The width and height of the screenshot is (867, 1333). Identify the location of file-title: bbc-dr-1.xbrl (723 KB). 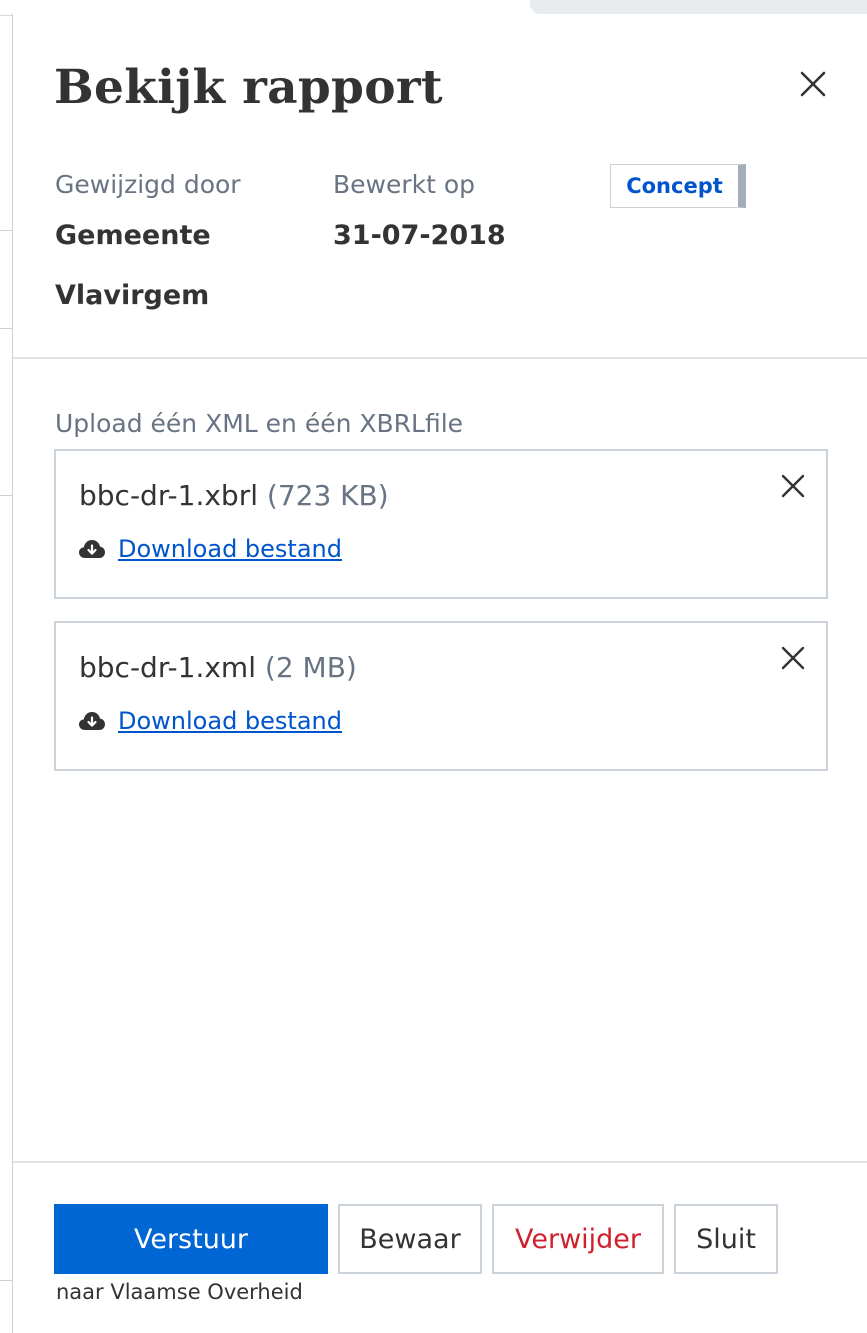
(234, 495).